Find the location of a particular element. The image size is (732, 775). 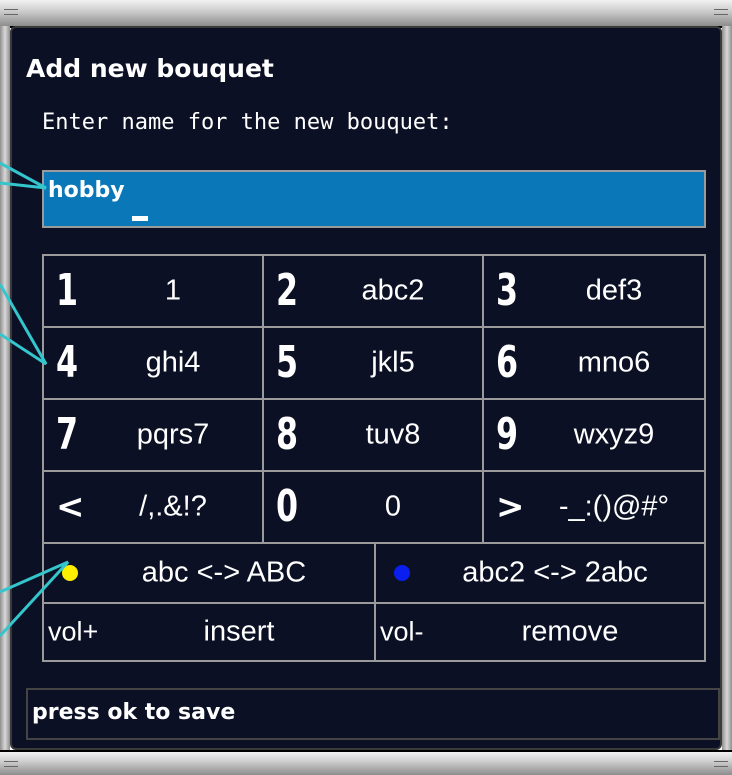

yellow-button-label: abc <-> ABC is located at coordinates (224, 572).